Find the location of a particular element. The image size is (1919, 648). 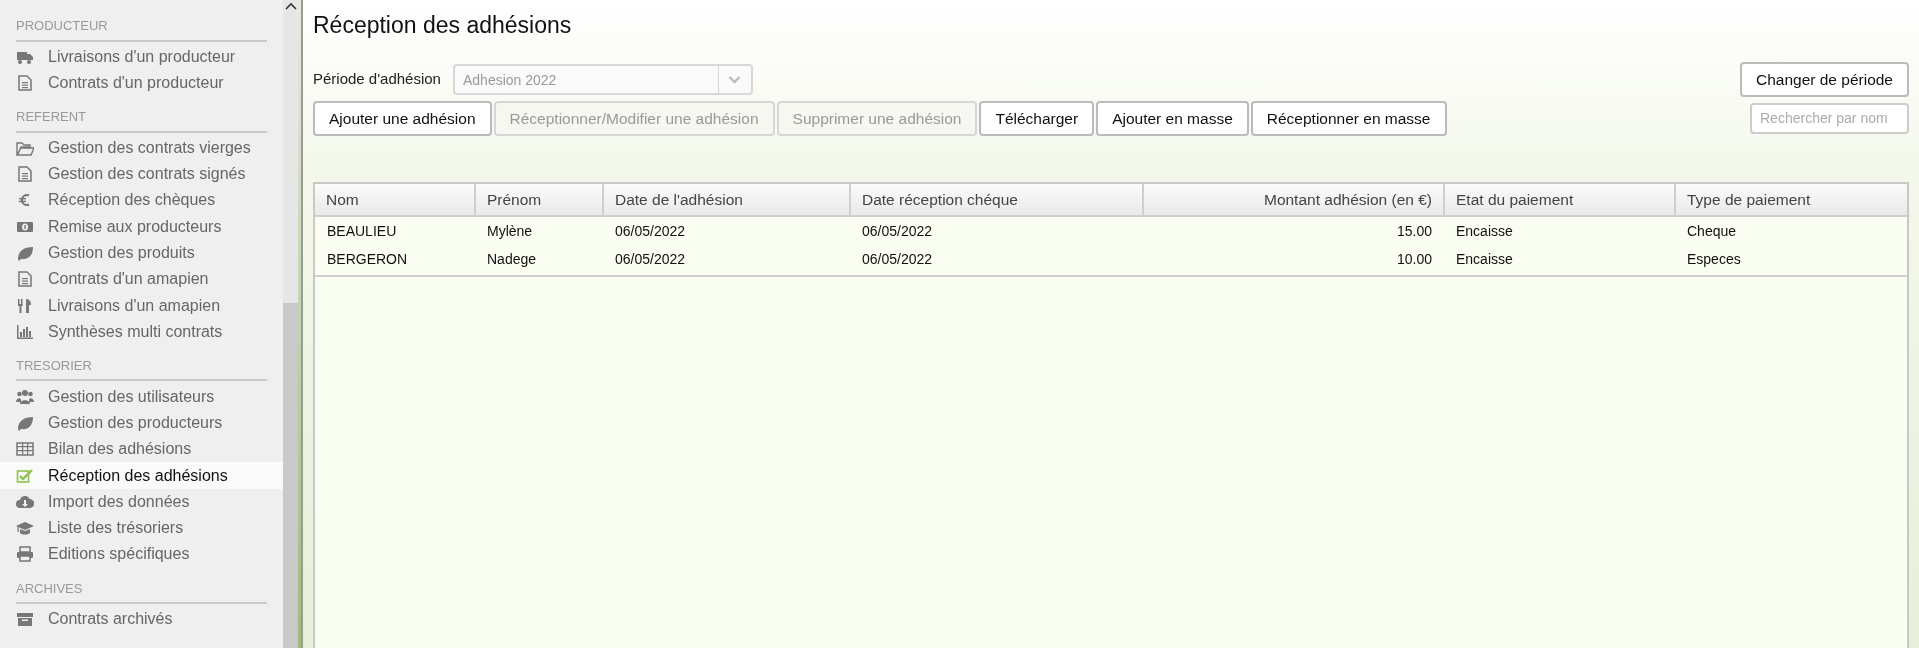

sidebar-item: Gestion des utilisateurs is located at coordinates (141, 396).